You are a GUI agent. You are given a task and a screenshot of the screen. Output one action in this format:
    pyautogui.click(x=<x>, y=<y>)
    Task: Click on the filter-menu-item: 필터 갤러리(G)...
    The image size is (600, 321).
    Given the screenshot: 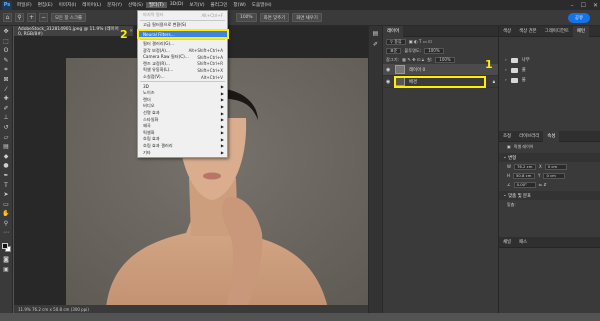 What is the action you would take?
    pyautogui.click(x=182, y=44)
    